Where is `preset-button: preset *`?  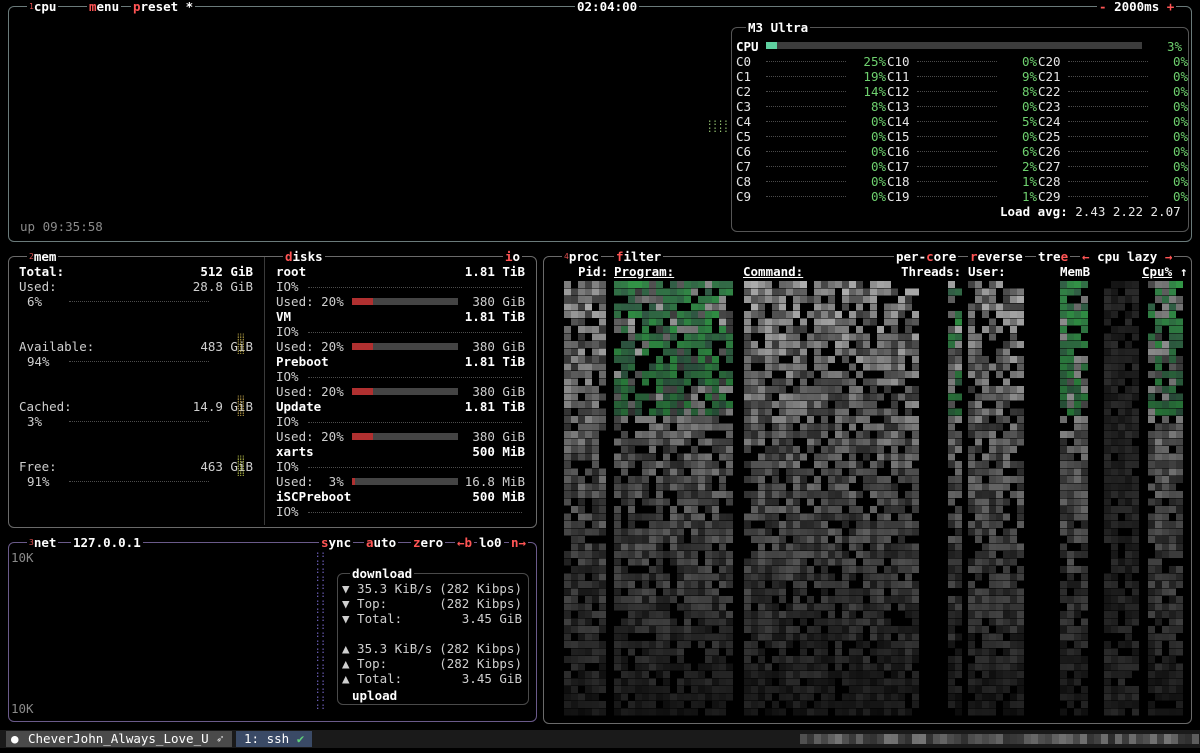 preset-button: preset * is located at coordinates (163, 7).